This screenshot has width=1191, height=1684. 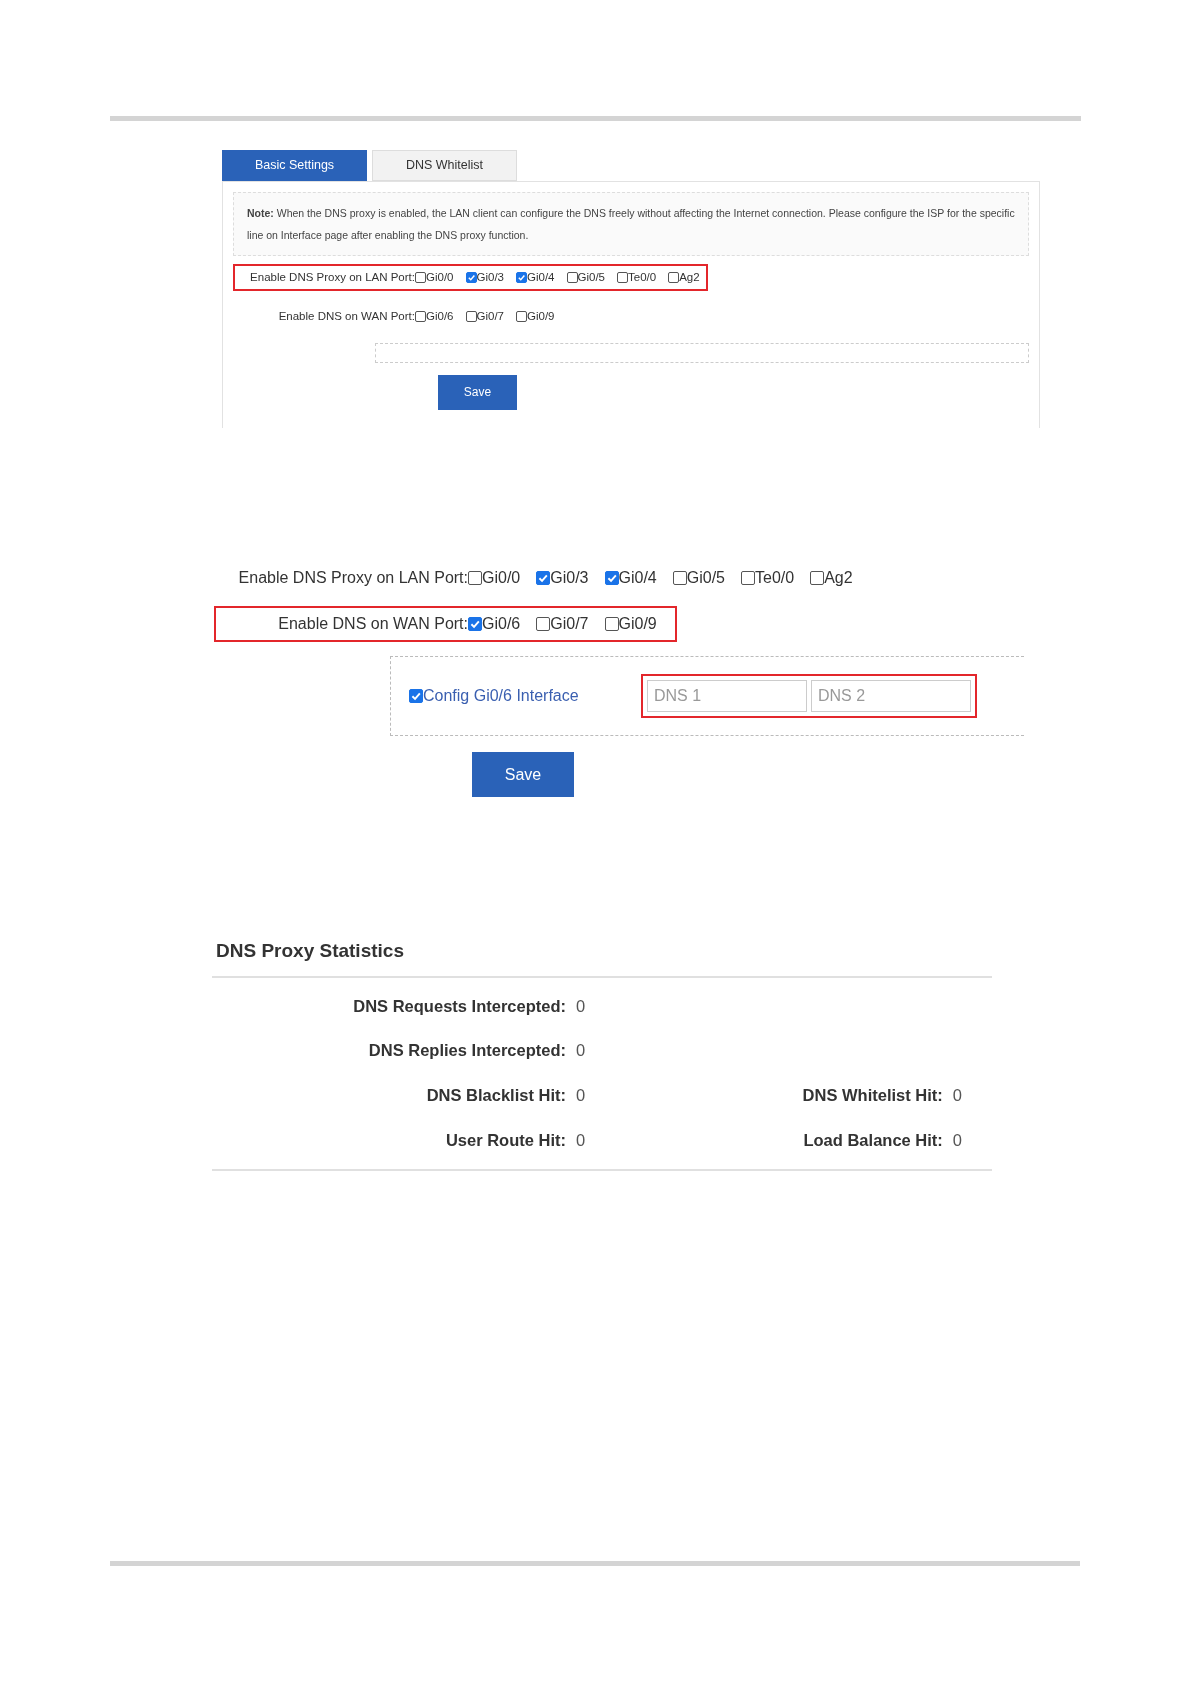 What do you see at coordinates (495, 1095) in the screenshot?
I see `stat-label: DNS Blacklist Hit:` at bounding box center [495, 1095].